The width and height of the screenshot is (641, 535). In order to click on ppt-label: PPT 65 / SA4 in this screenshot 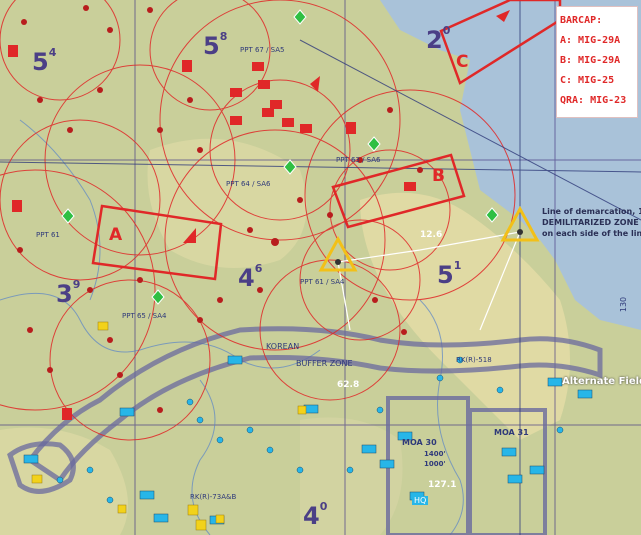, I will do `click(144, 316)`.